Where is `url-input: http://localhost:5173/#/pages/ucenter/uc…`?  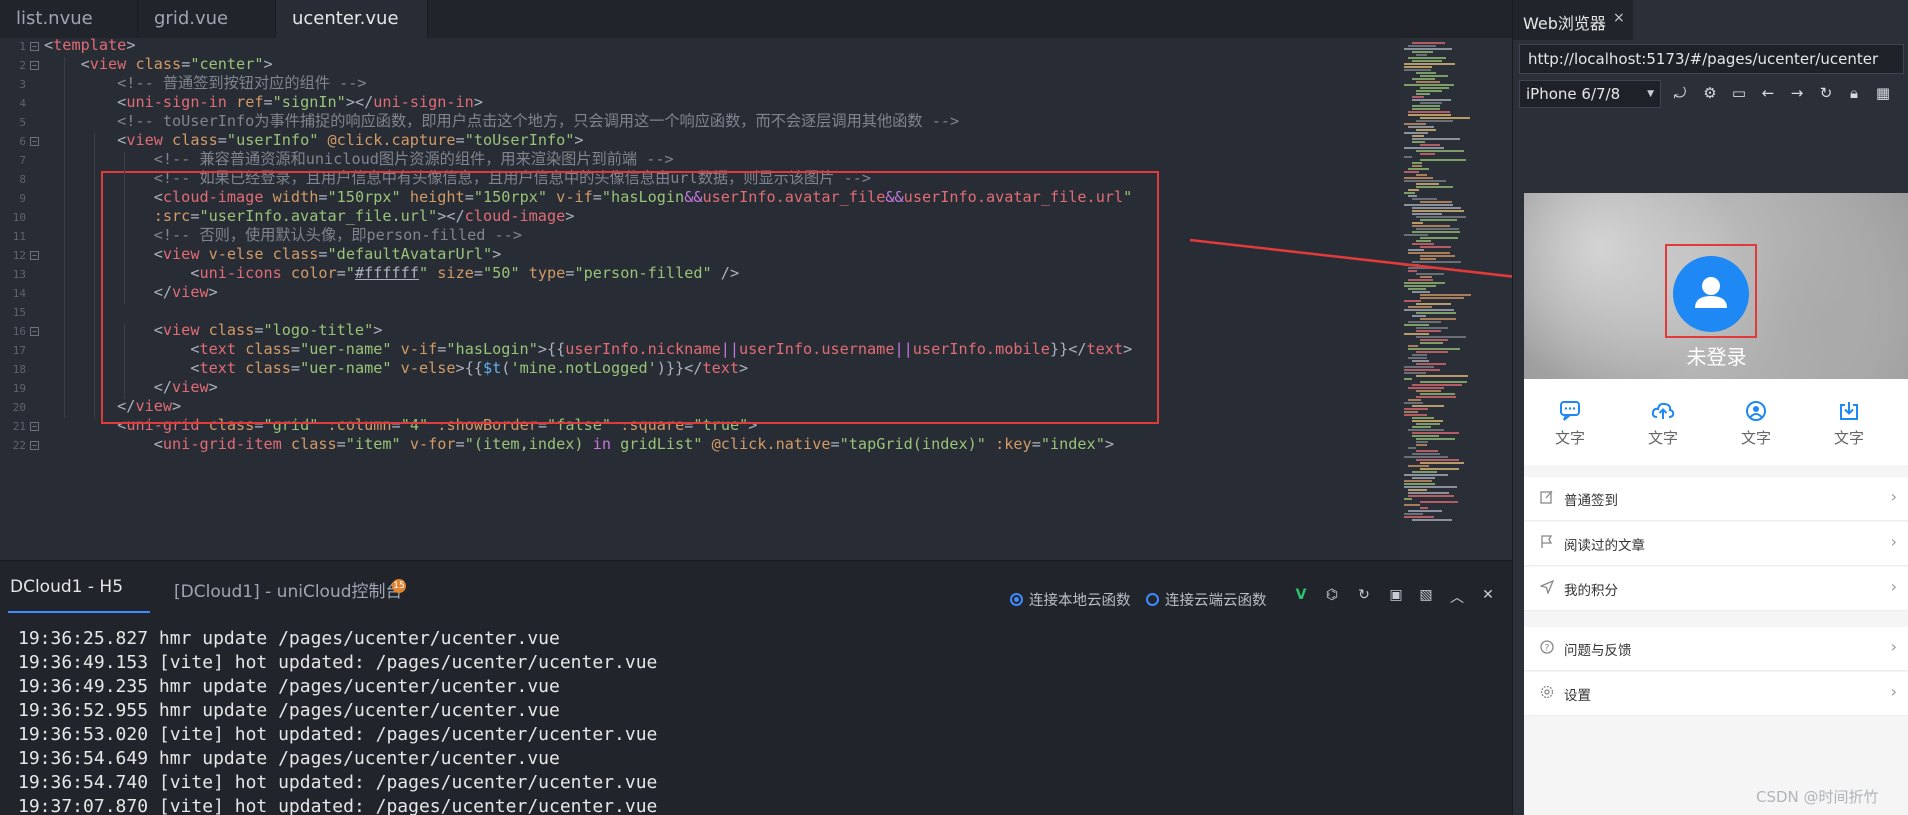 url-input: http://localhost:5173/#/pages/ucenter/uc… is located at coordinates (1711, 59).